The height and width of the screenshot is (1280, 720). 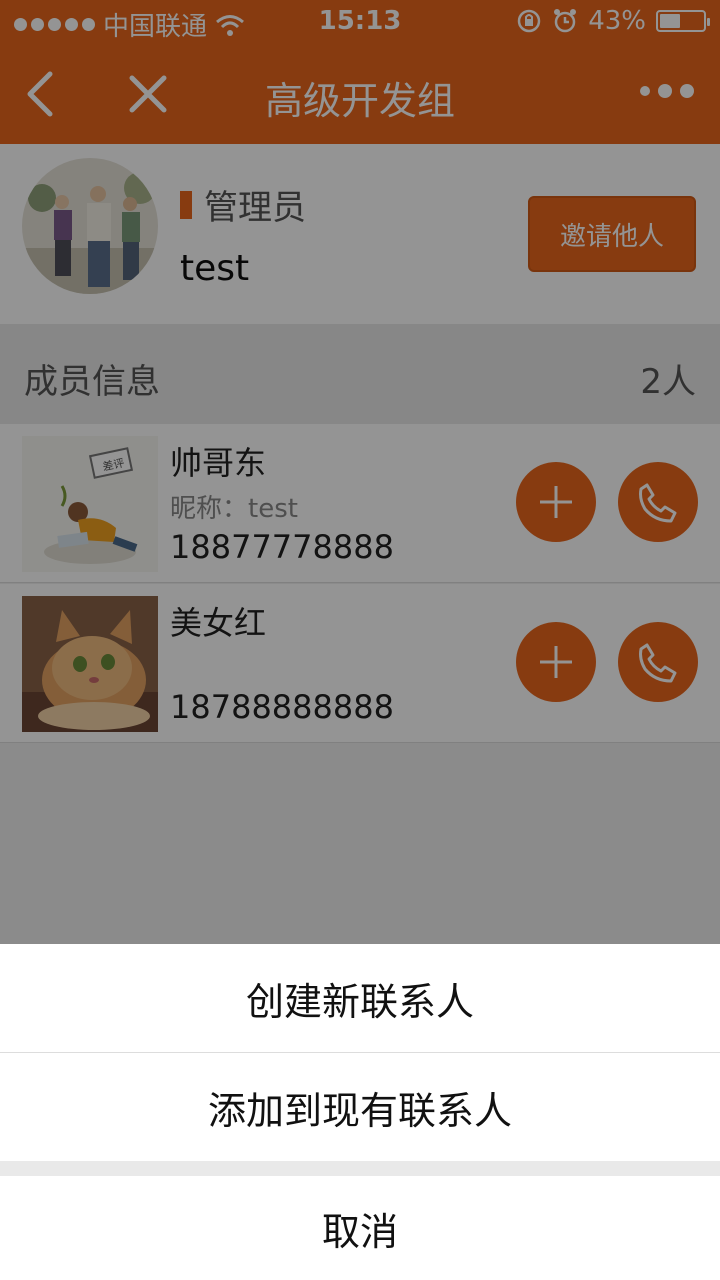 What do you see at coordinates (360, 1107) in the screenshot?
I see `add-to-existing-contact-option: 添加到现有联系人` at bounding box center [360, 1107].